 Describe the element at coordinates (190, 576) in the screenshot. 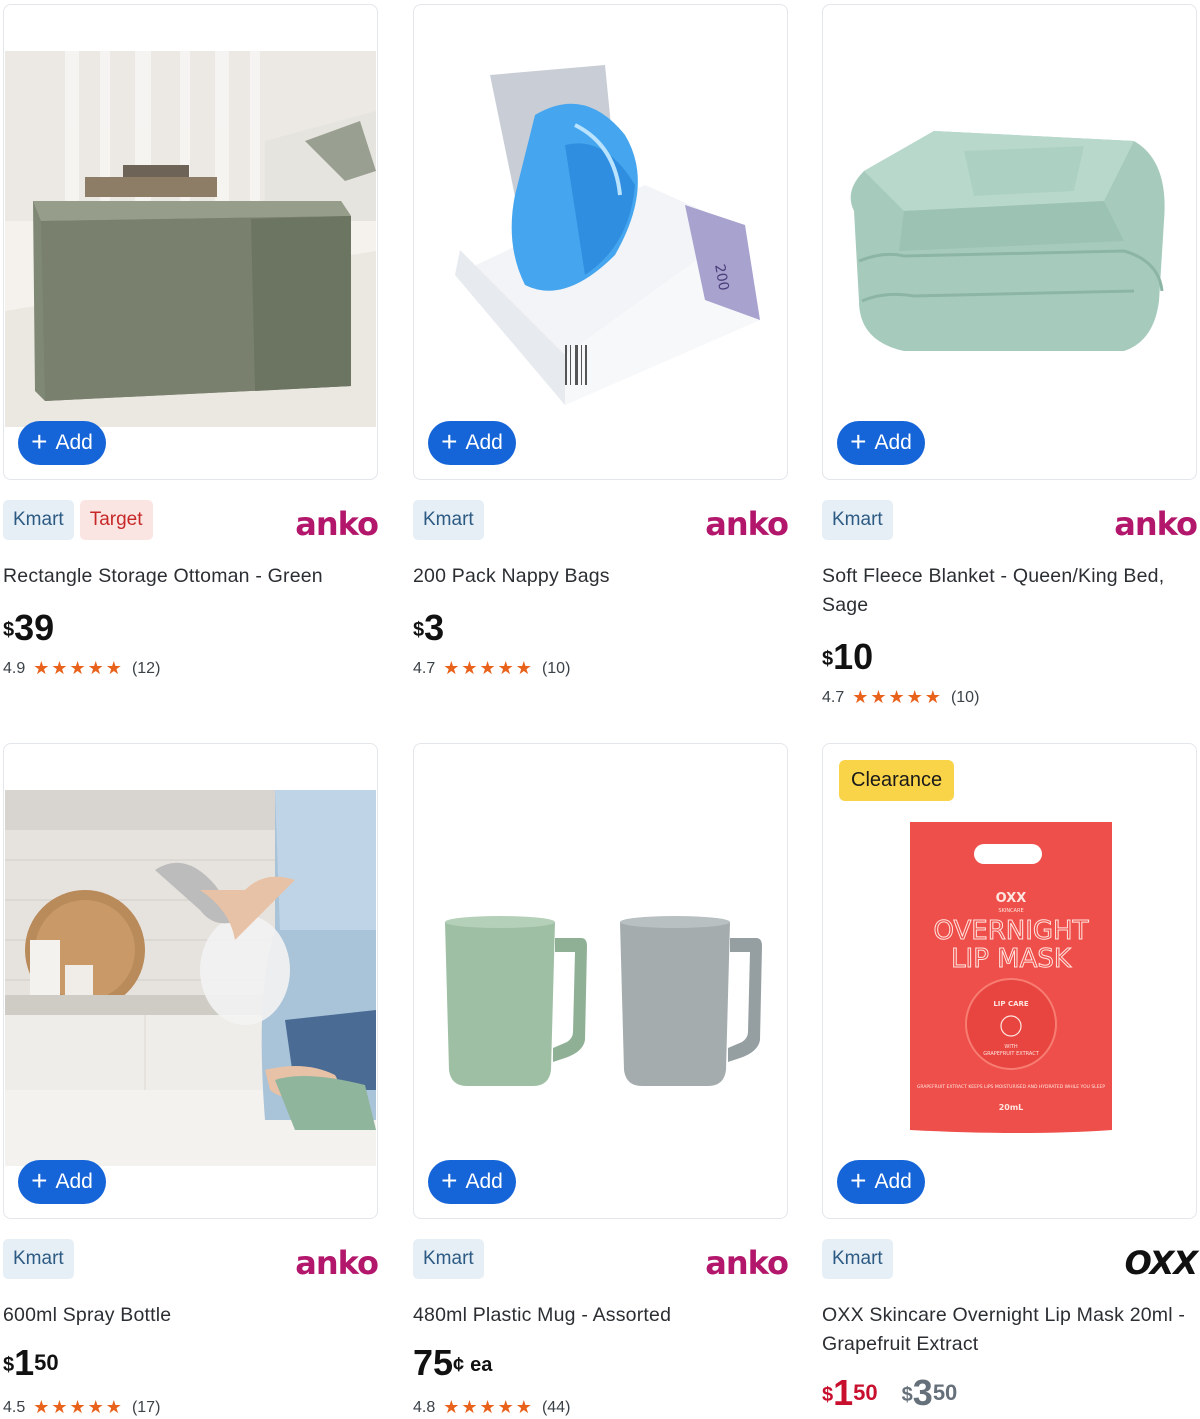

I see `product-title: Rectangle Storage Ottoman - Green` at that location.